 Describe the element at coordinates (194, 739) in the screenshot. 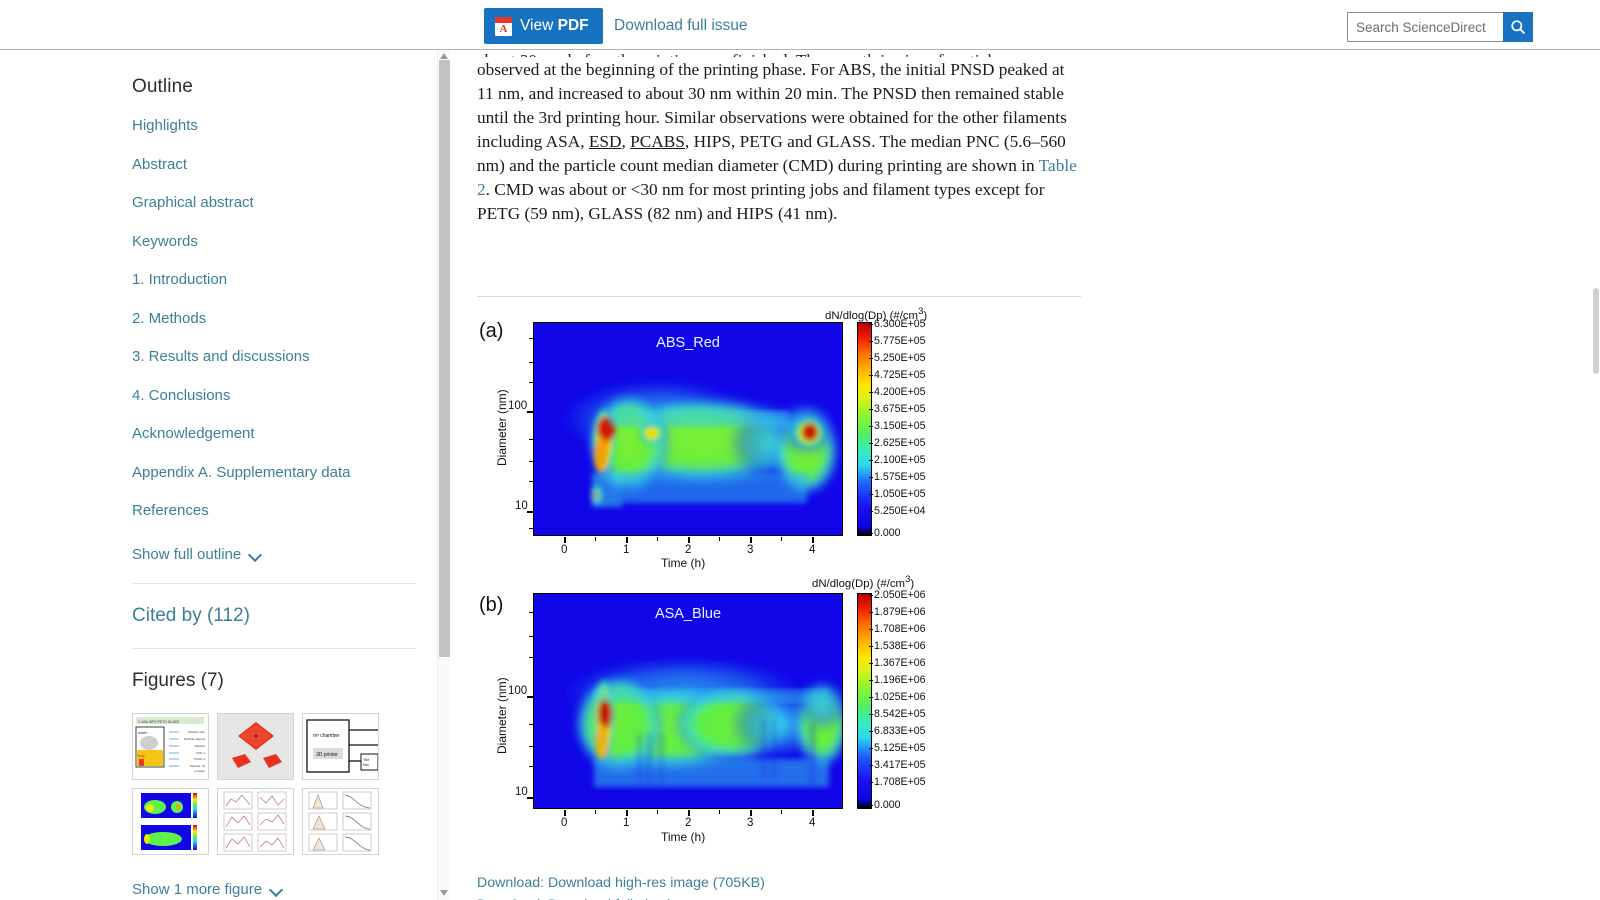

I see `svg-text: Particle chemis` at that location.